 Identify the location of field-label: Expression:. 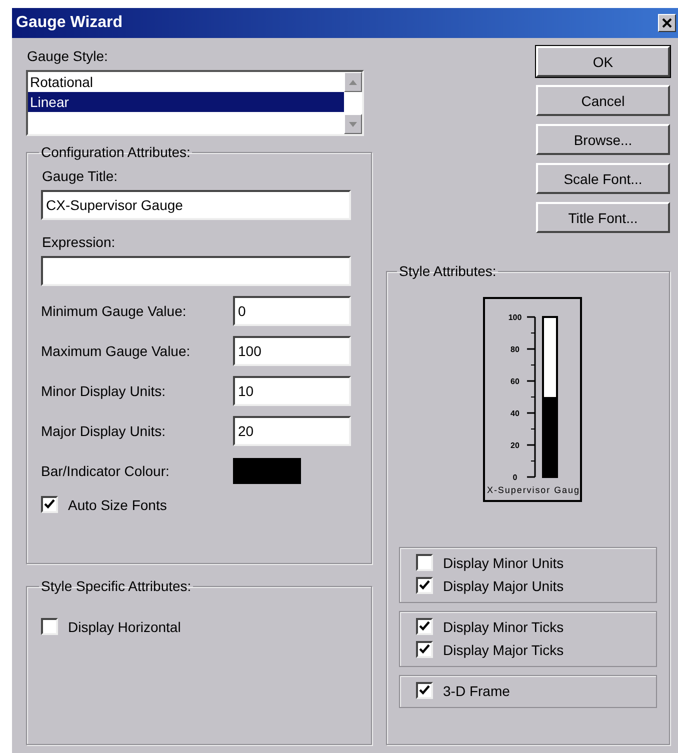
(79, 242).